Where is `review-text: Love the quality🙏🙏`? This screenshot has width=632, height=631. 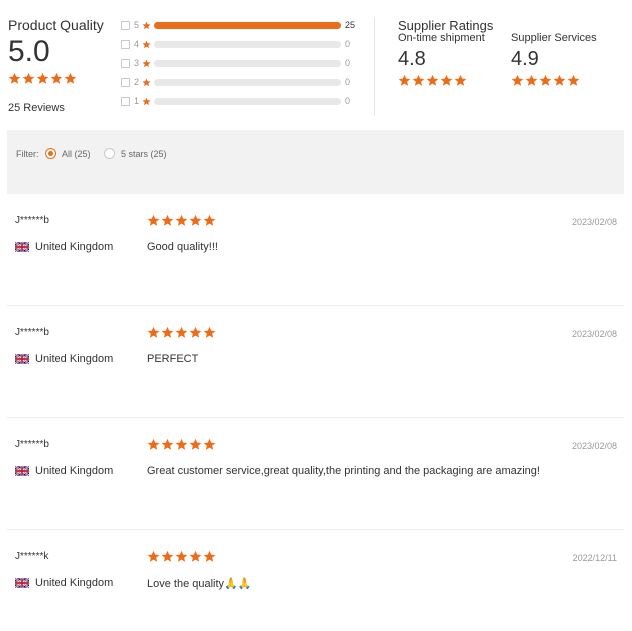 review-text: Love the quality🙏🙏 is located at coordinates (199, 584).